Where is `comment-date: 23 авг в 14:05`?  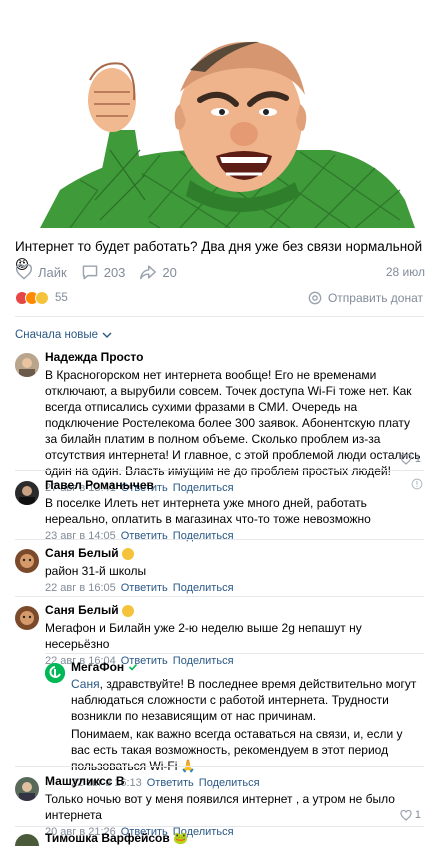 comment-date: 23 авг в 14:05 is located at coordinates (80, 536).